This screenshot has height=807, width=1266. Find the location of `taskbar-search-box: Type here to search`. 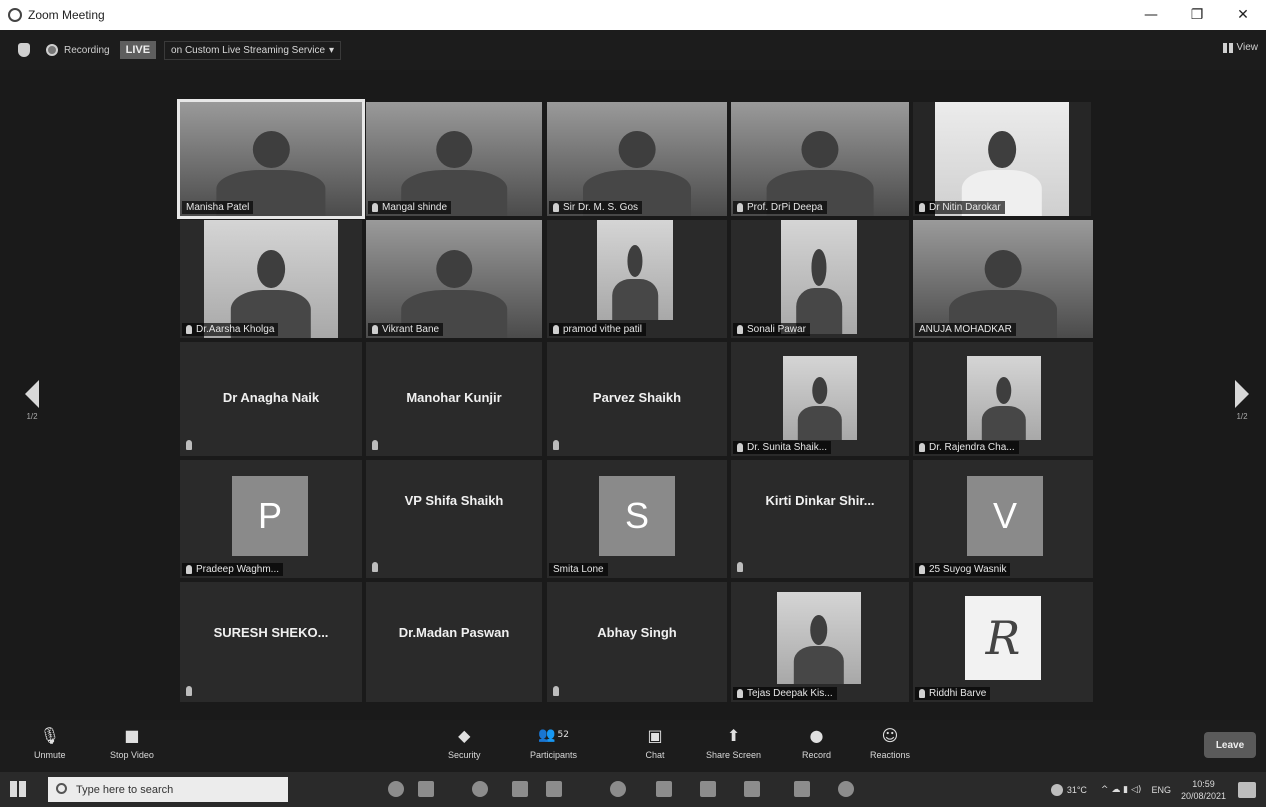

taskbar-search-box: Type here to search is located at coordinates (168, 789).